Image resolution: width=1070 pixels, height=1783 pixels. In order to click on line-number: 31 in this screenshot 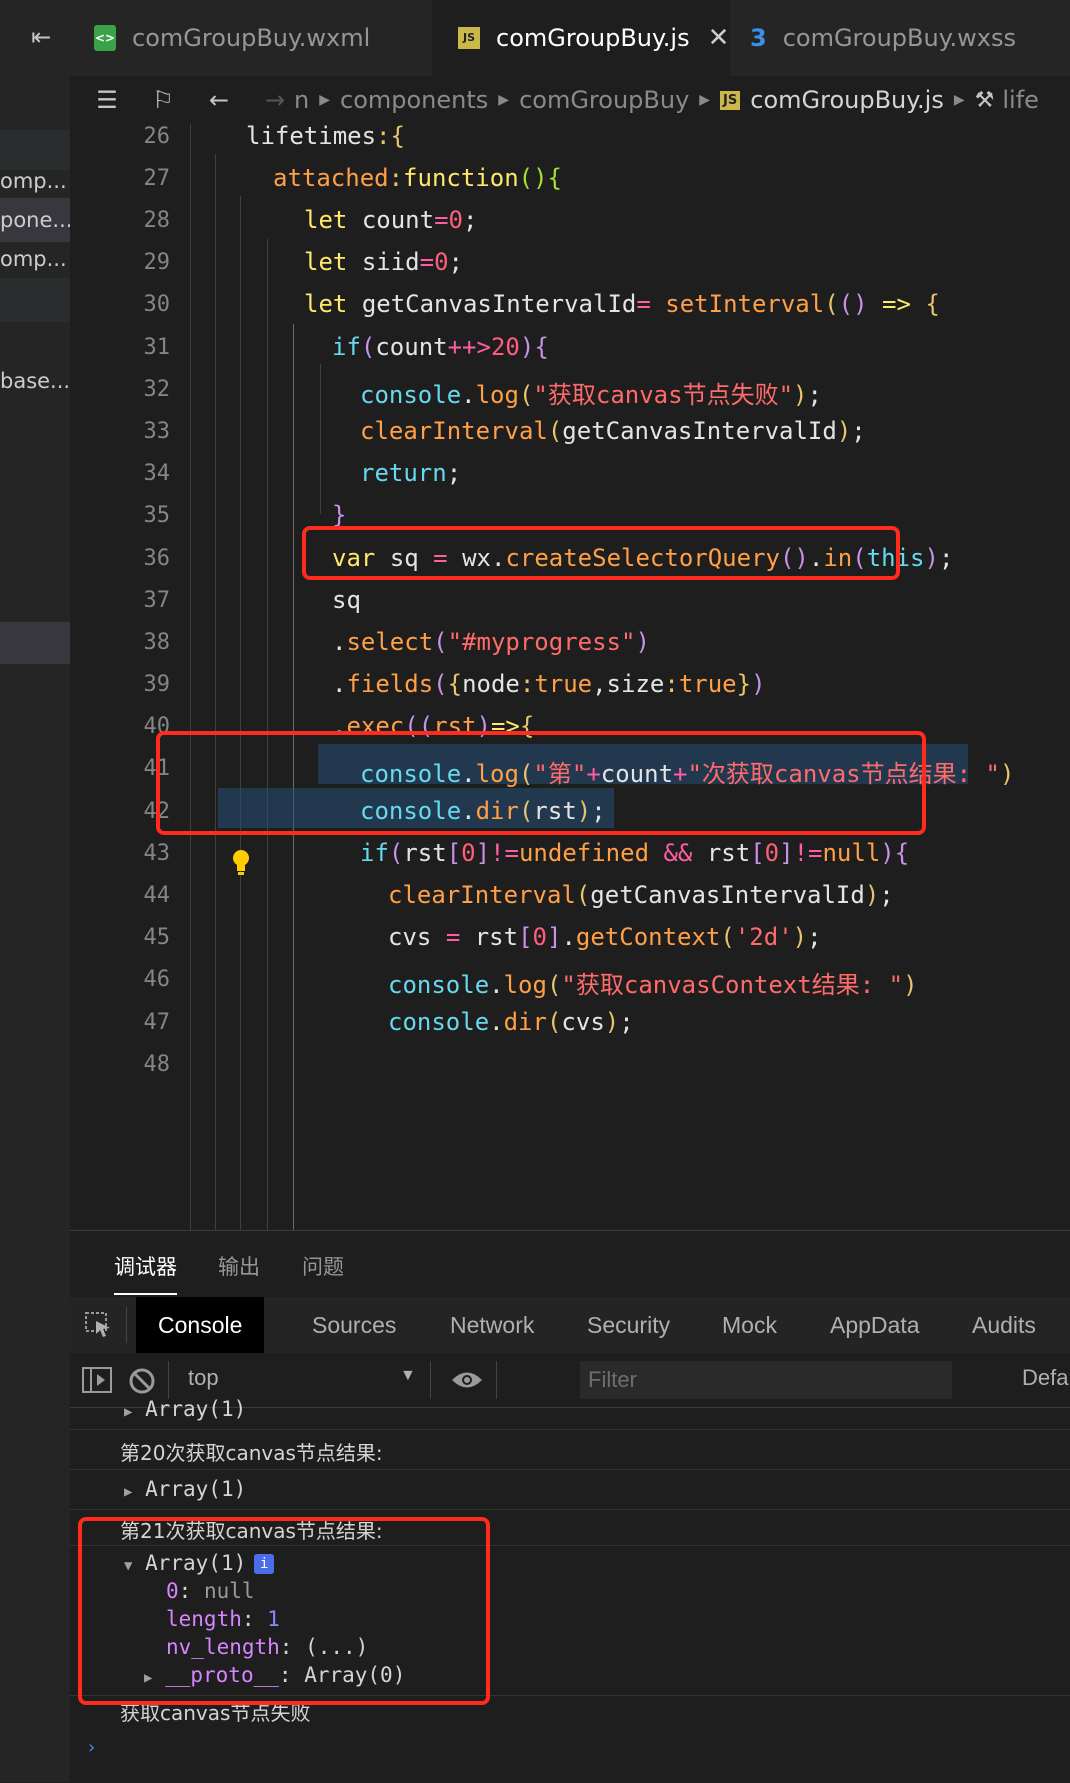, I will do `click(157, 347)`.